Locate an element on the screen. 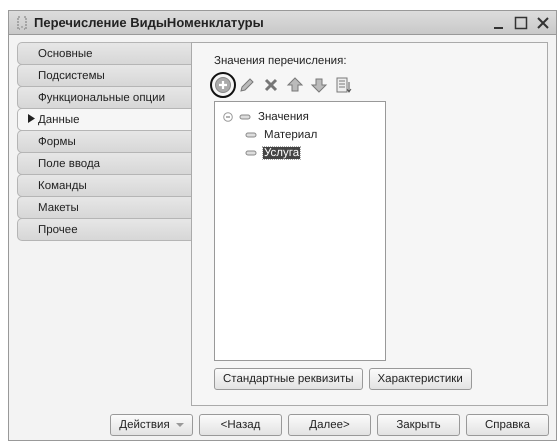  tab: Макеты is located at coordinates (104, 207).